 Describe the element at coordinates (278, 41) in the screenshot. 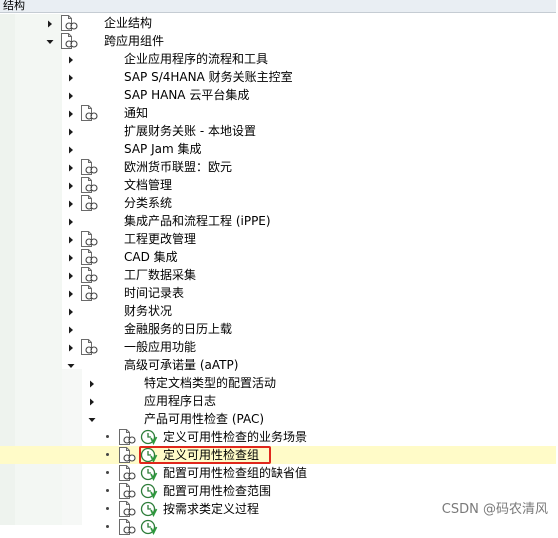

I see `tree-node: 跨应用组件` at that location.